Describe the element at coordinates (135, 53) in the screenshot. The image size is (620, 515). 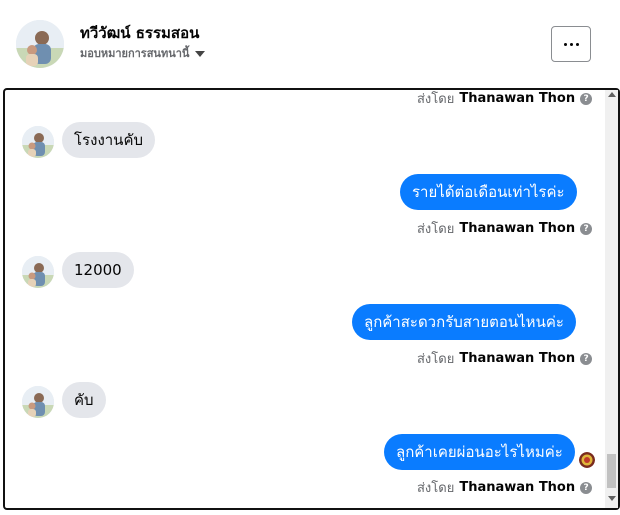
I see `assign-conversation-label: มอบหมายการสนทนานี้` at that location.